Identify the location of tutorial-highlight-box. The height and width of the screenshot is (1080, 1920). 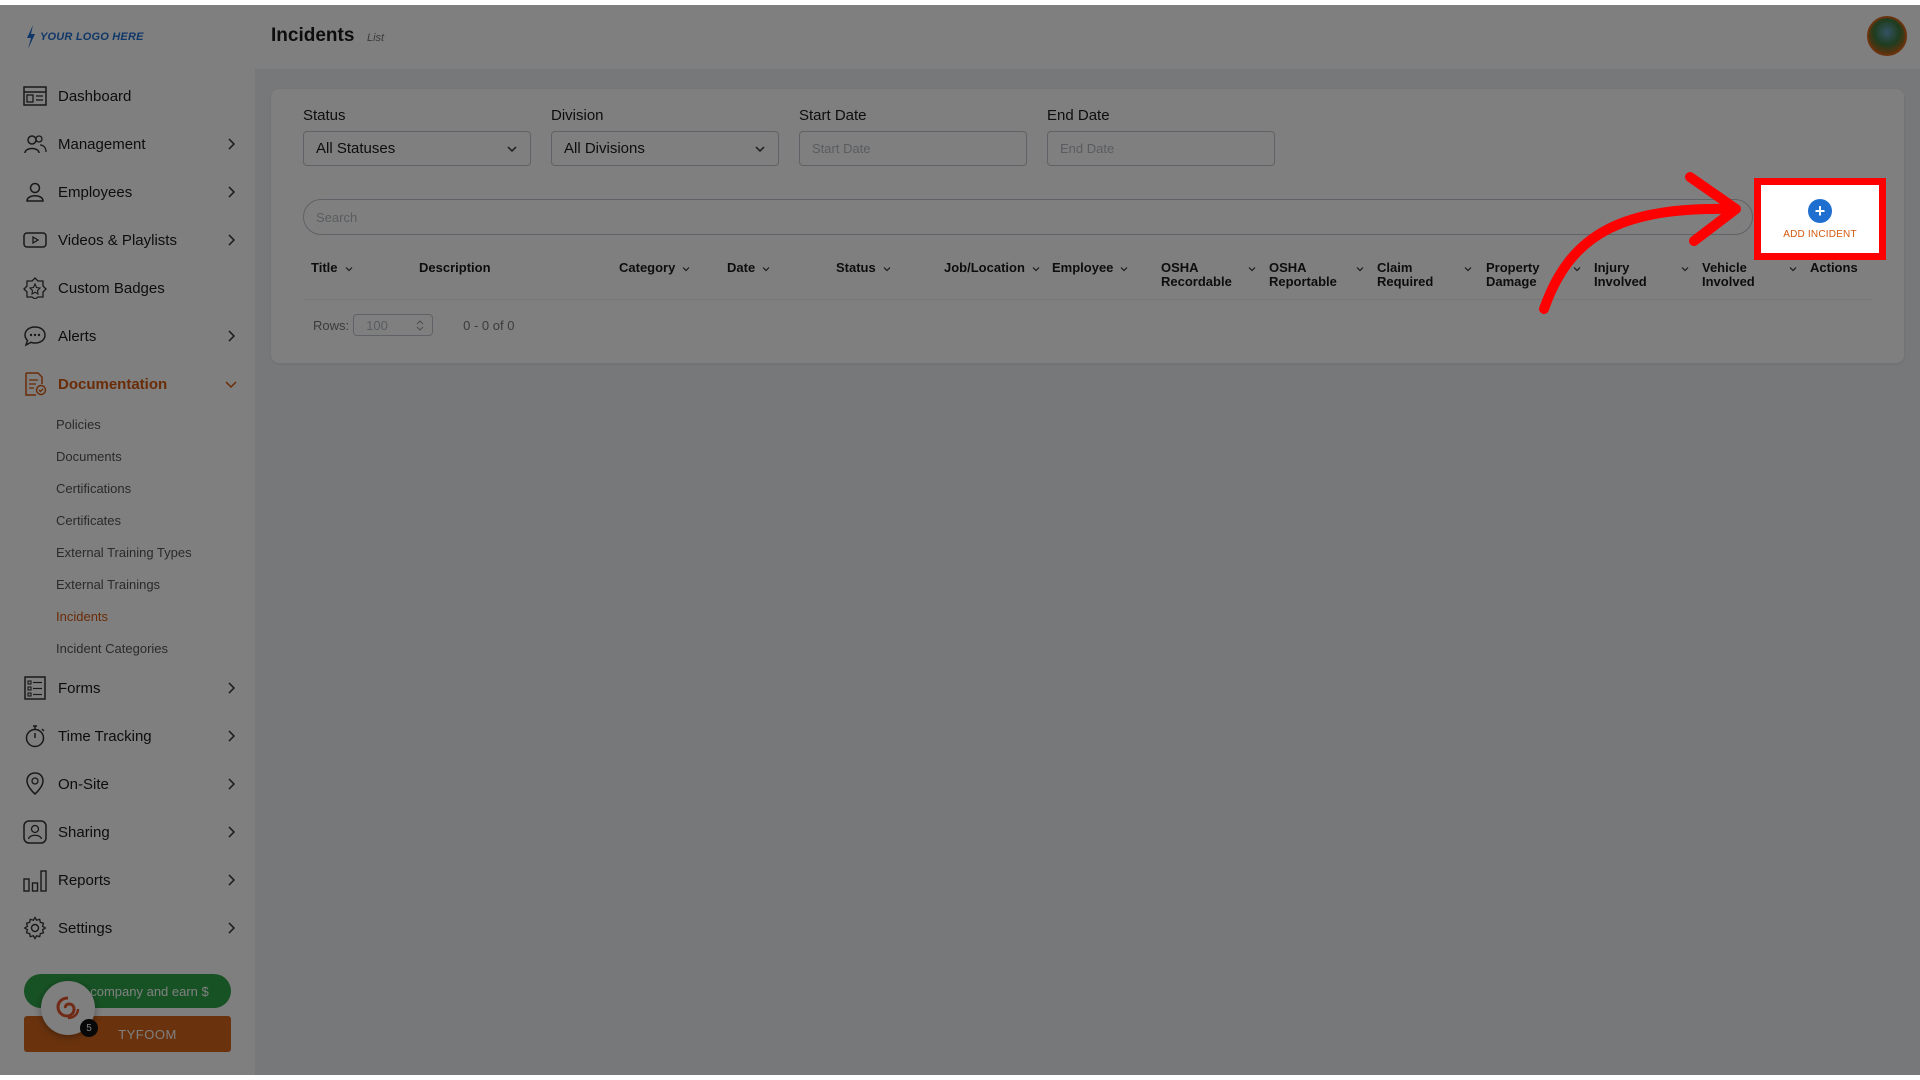
(1820, 219).